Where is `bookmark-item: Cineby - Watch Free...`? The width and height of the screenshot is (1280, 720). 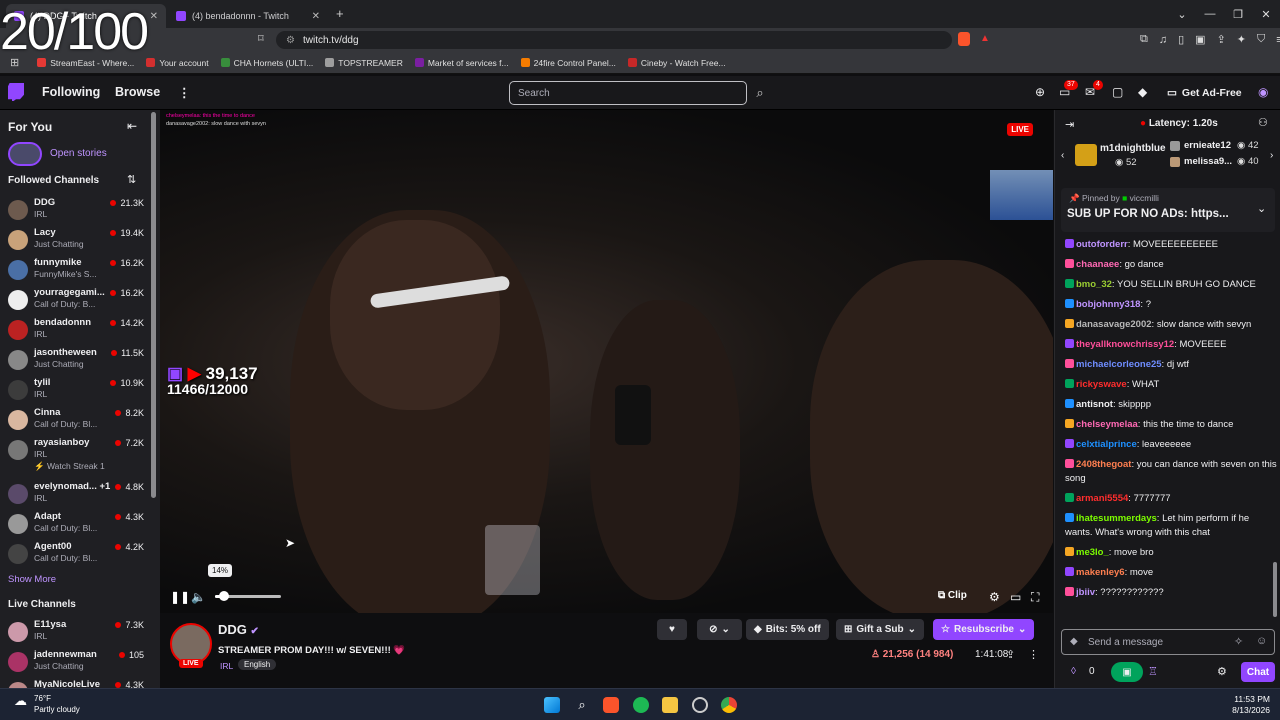 bookmark-item: Cineby - Watch Free... is located at coordinates (676, 63).